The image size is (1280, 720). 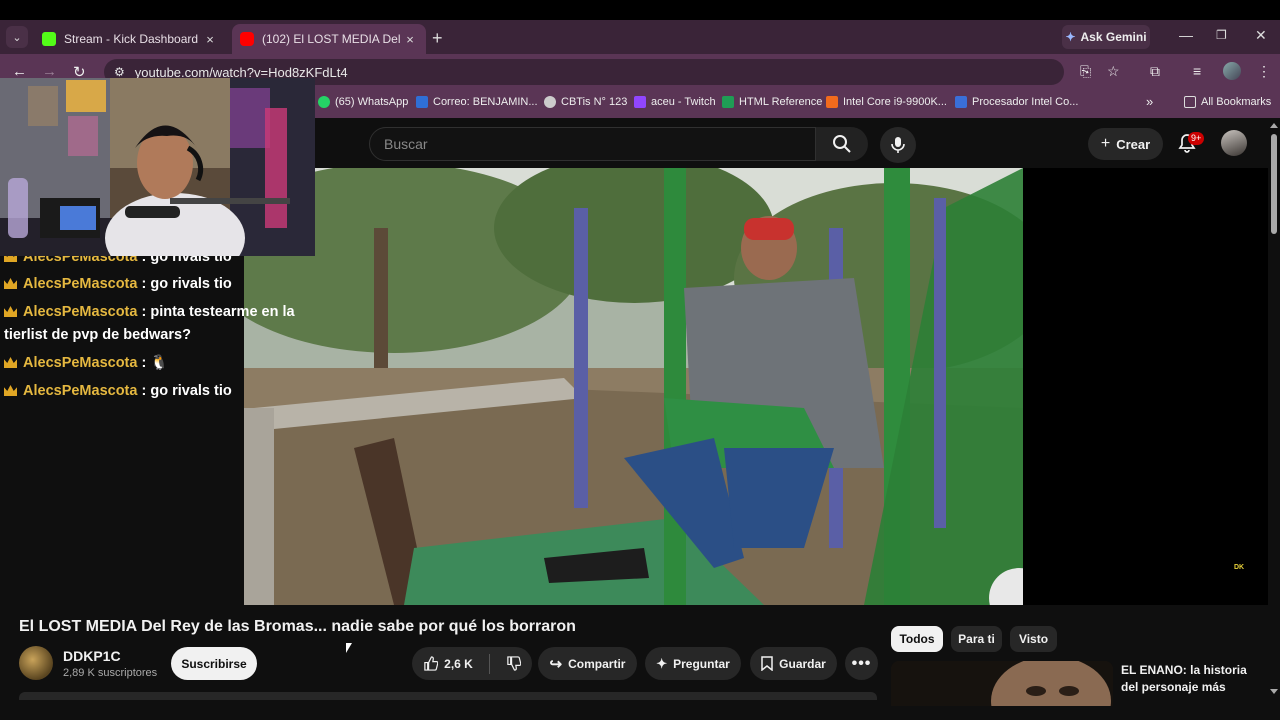 What do you see at coordinates (130, 39) in the screenshot?
I see `tab-kick-dashboard: Stream - Kick Dashboard ×` at bounding box center [130, 39].